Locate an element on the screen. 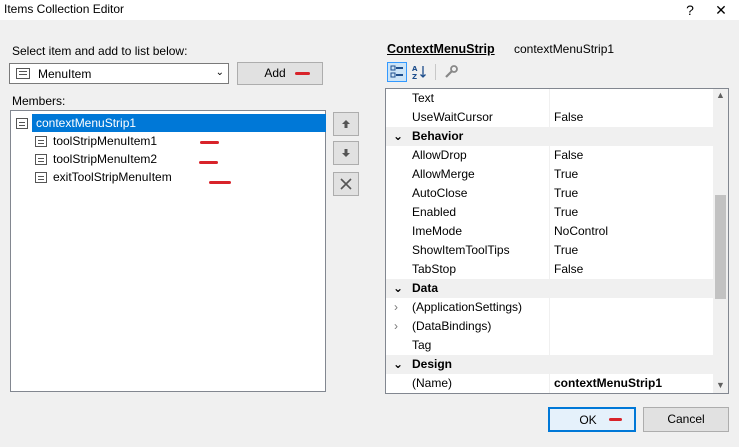 The width and height of the screenshot is (739, 447). close-button: ✕ is located at coordinates (721, 10).